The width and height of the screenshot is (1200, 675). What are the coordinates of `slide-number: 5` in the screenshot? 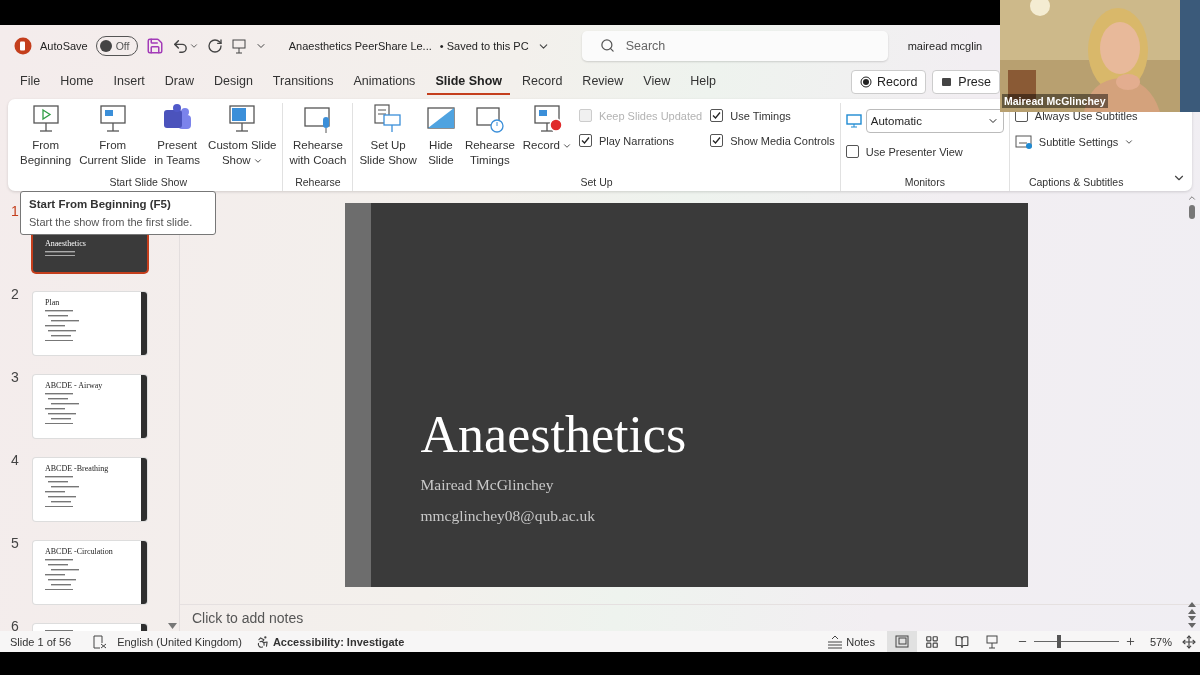 It's located at (15, 544).